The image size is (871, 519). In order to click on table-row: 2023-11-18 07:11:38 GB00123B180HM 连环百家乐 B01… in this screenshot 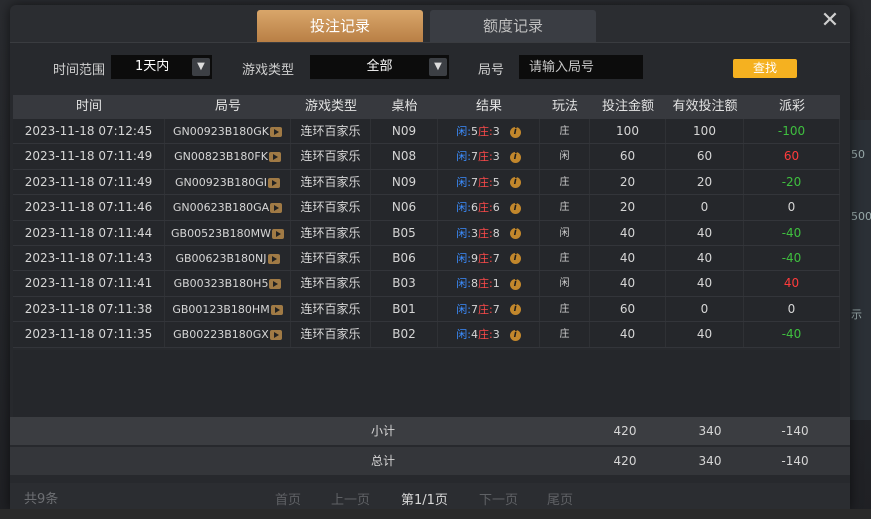, I will do `click(426, 309)`.